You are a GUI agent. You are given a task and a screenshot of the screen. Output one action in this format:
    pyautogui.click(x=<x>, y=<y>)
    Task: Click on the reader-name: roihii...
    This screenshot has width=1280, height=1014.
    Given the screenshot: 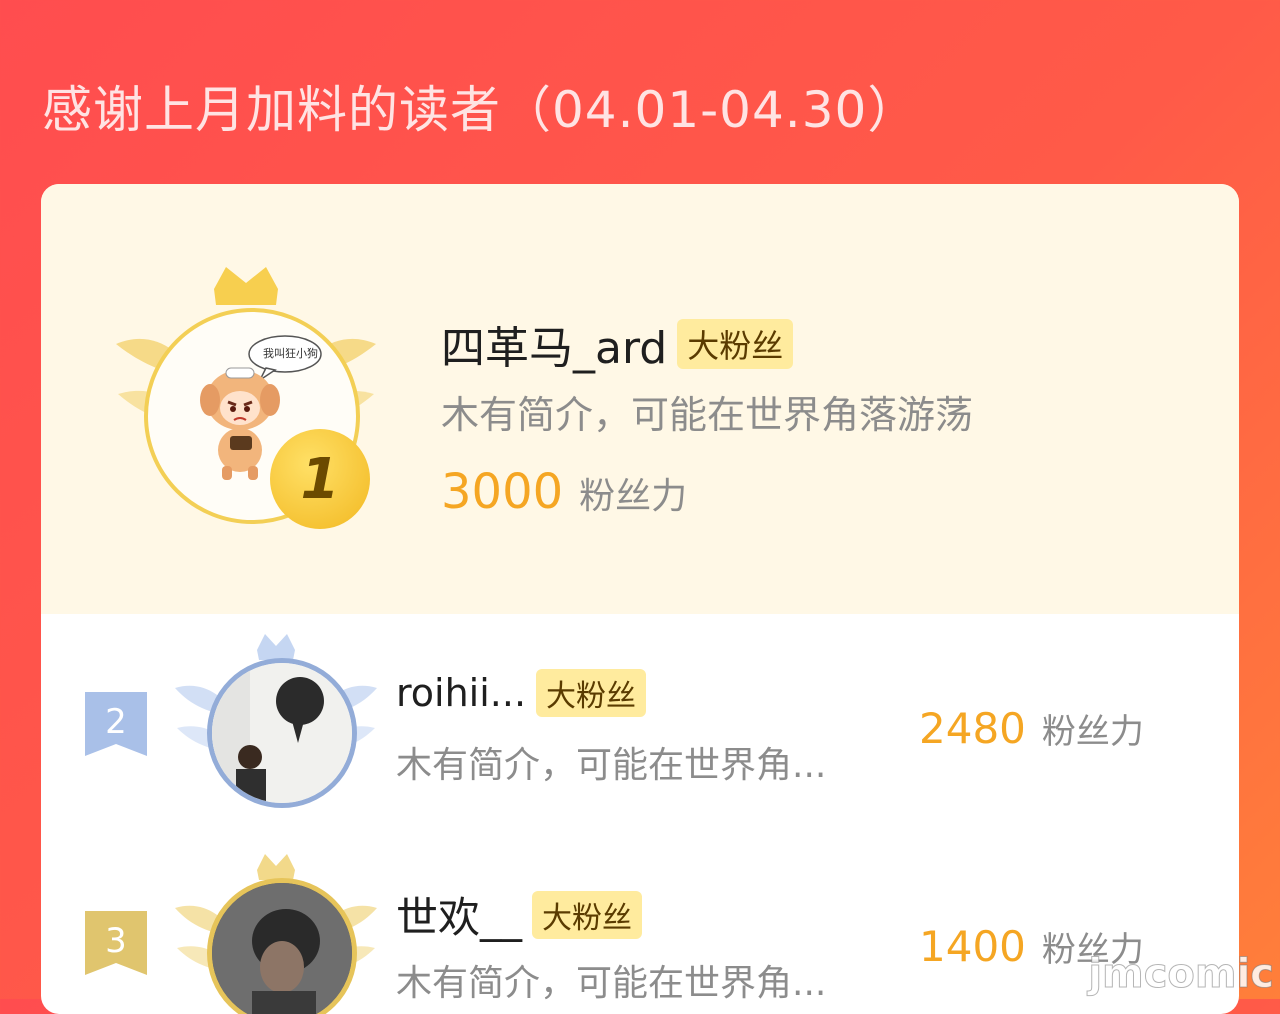 What is the action you would take?
    pyautogui.click(x=461, y=693)
    